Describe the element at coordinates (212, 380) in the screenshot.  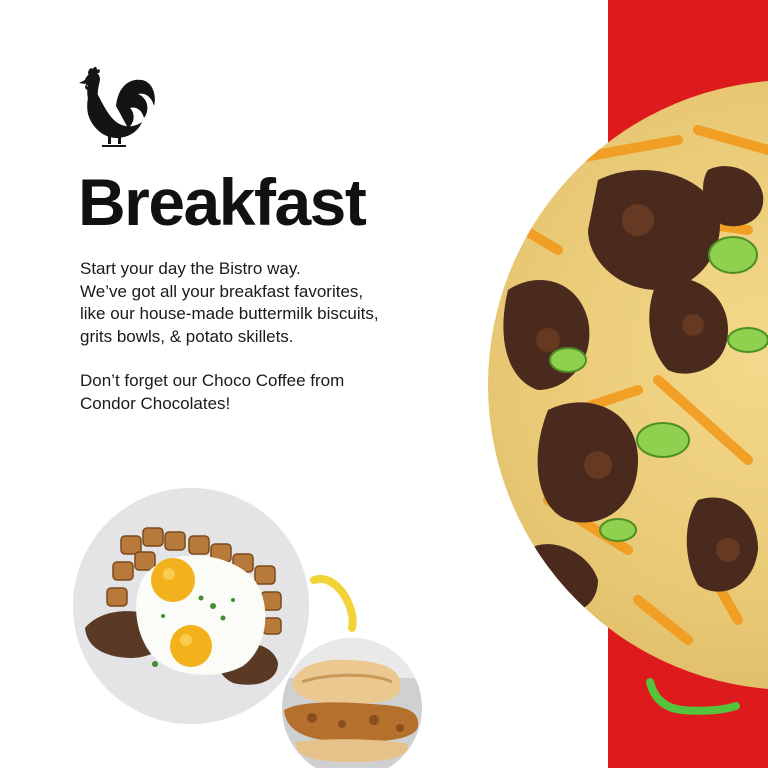
I see `coffee-line: Don’t forget our Choco Coffee from` at that location.